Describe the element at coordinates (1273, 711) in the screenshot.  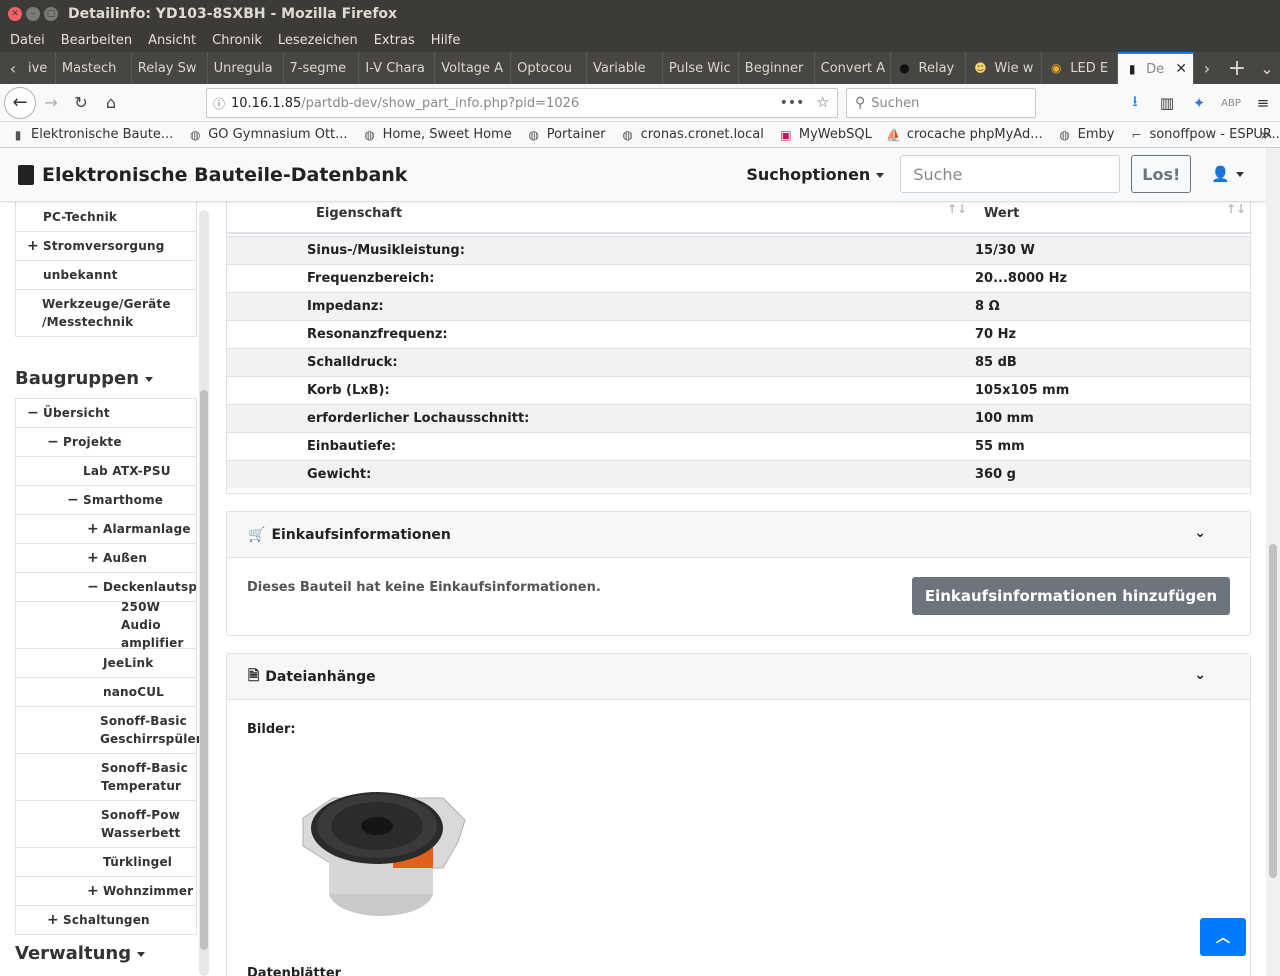
I see `page-scrollbar-thumb` at that location.